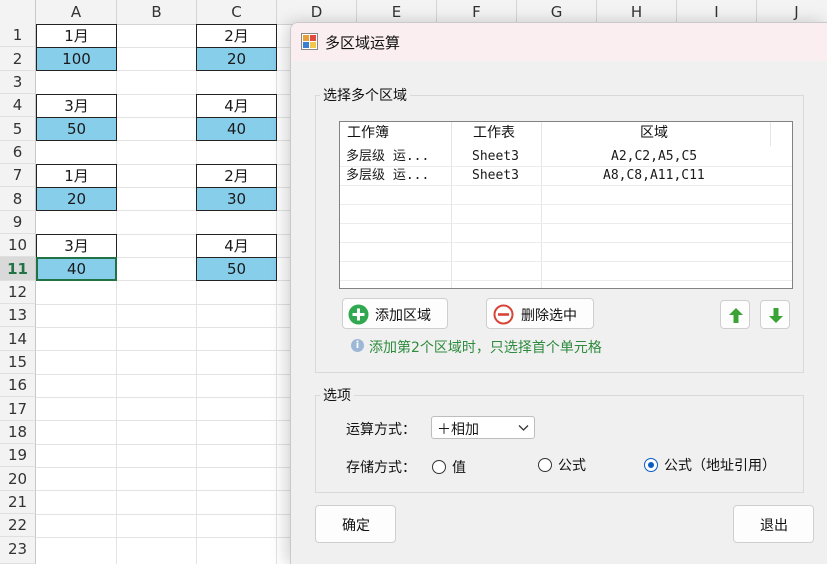 The height and width of the screenshot is (564, 827). I want to click on cell-a5: 50, so click(76, 129).